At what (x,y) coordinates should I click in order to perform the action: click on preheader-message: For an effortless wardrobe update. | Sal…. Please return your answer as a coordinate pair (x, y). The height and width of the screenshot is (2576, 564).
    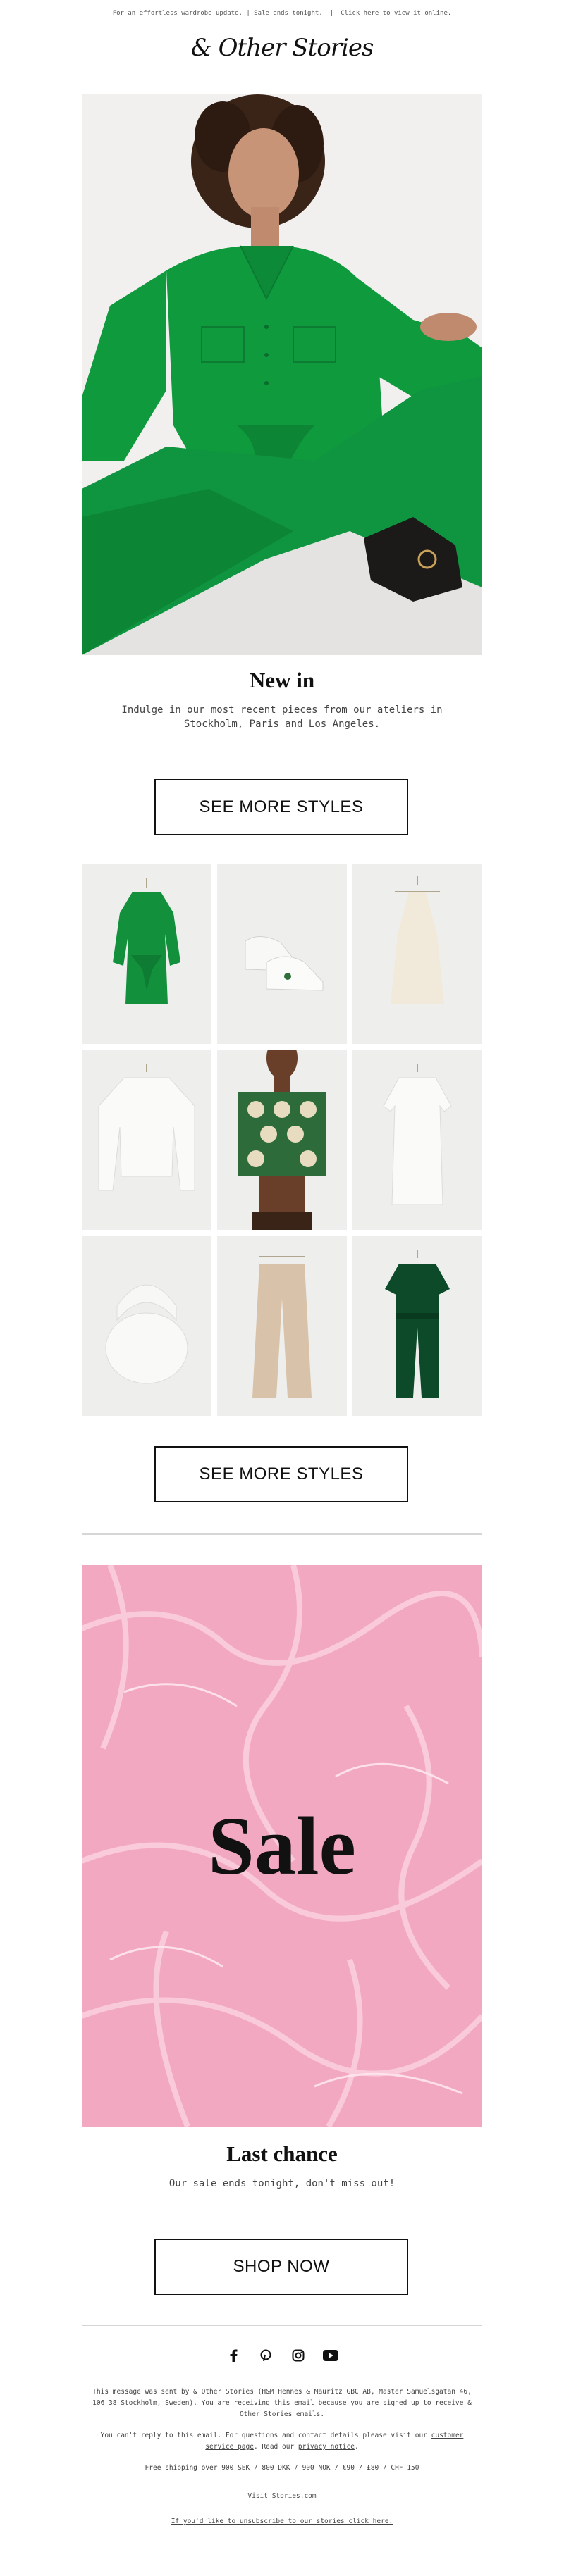
    Looking at the image, I should click on (217, 13).